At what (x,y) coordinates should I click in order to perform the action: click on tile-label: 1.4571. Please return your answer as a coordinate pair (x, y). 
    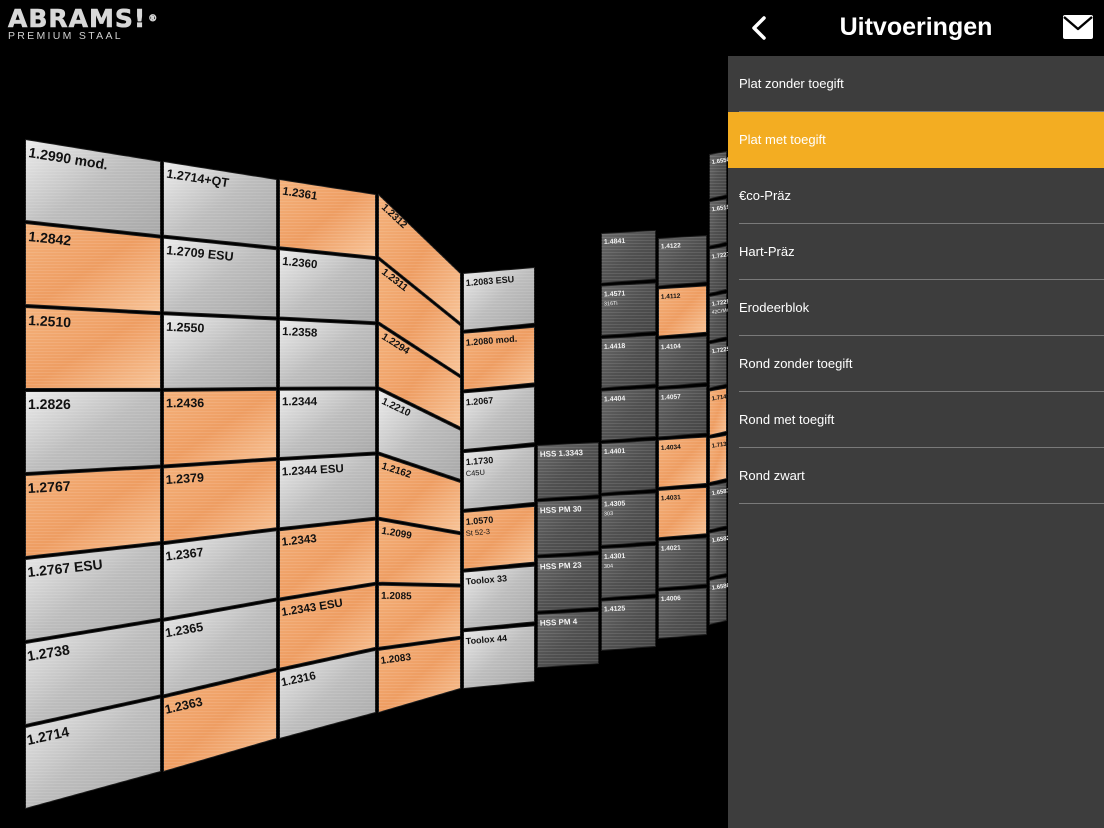
    Looking at the image, I should click on (615, 294).